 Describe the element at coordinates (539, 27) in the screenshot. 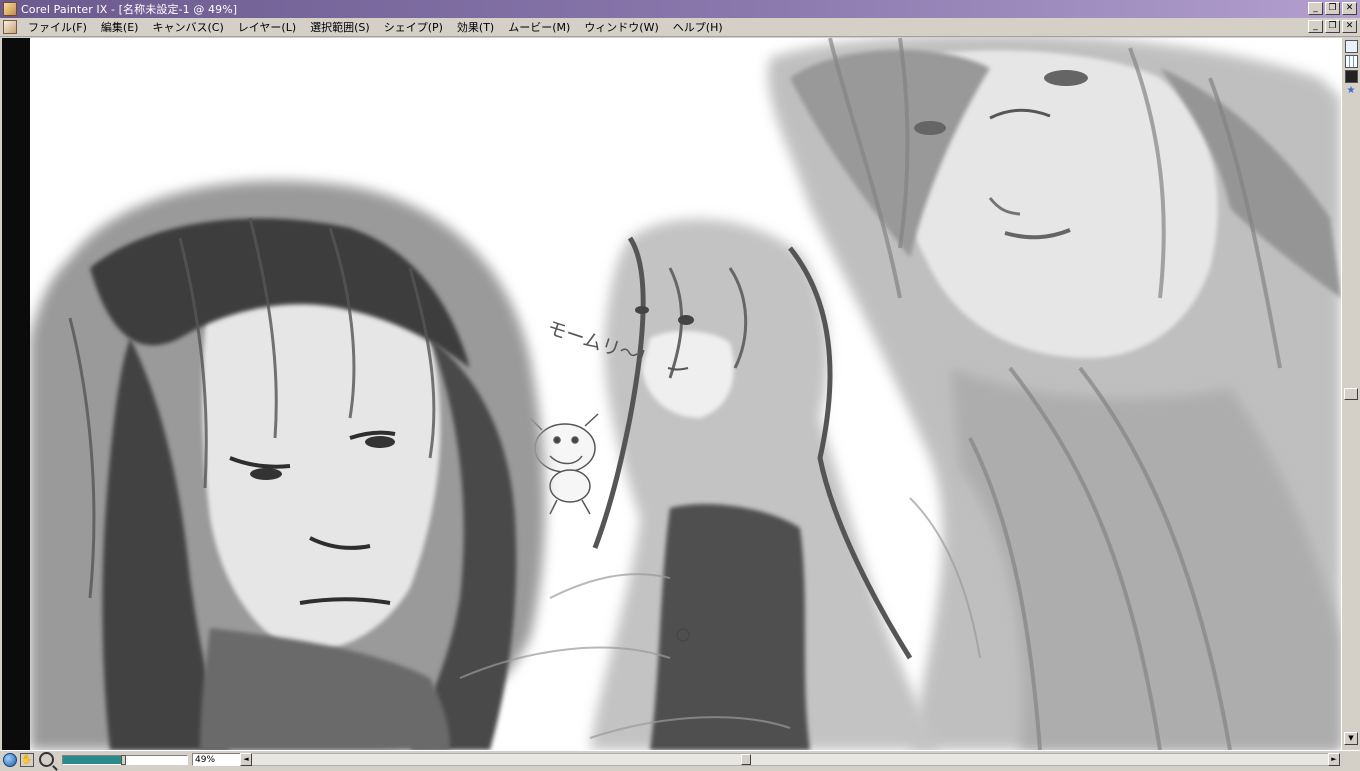

I see `menu-movie: ムービー(M)` at that location.